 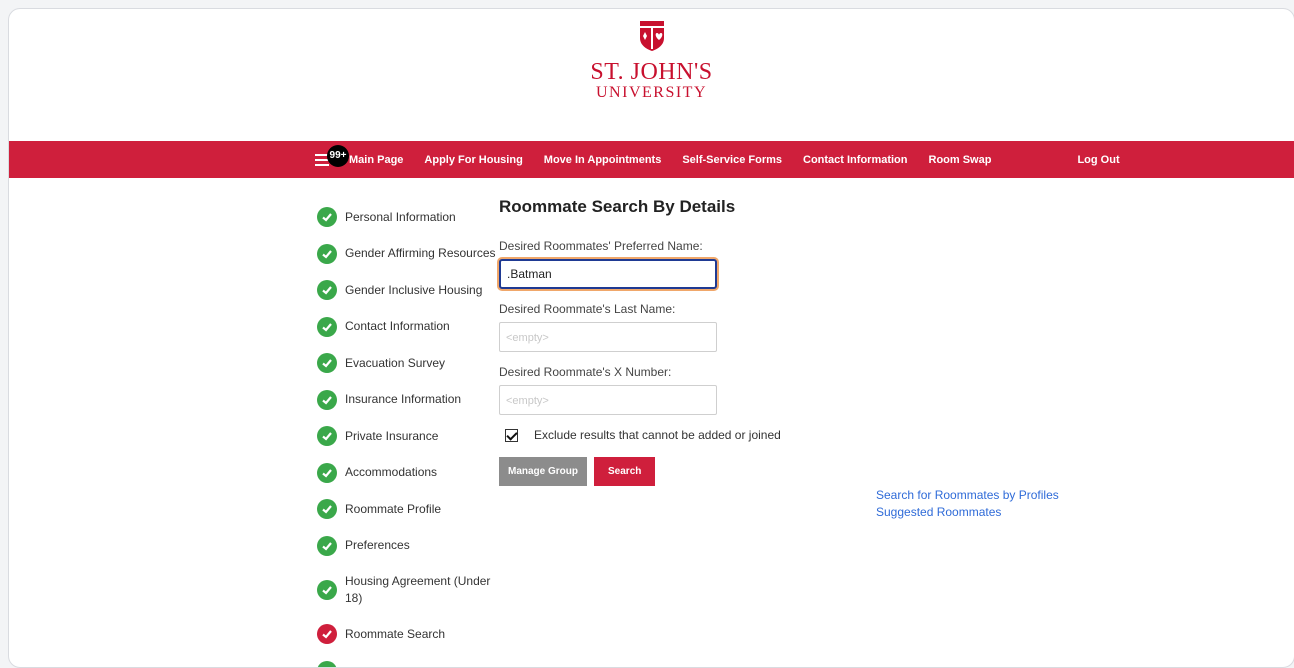 What do you see at coordinates (967, 512) in the screenshot?
I see `suggested-roommates-link: Suggested Roommates` at bounding box center [967, 512].